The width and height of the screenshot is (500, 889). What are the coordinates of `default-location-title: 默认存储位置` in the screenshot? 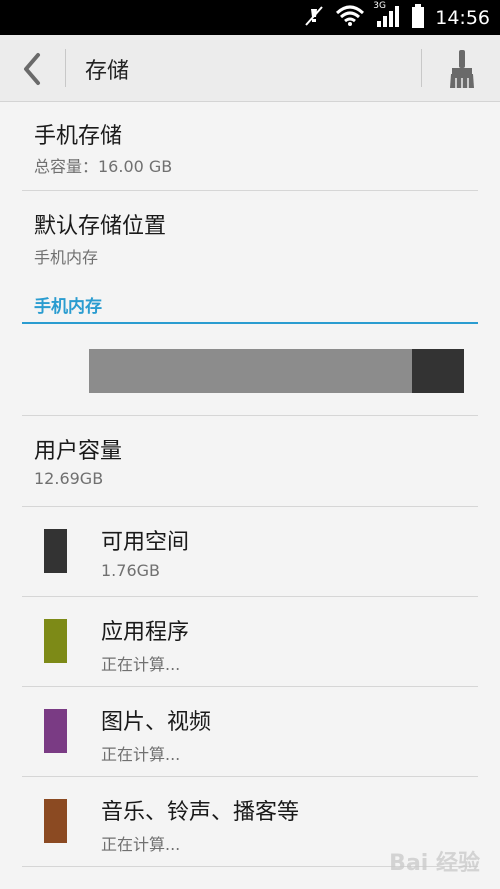 It's located at (100, 226).